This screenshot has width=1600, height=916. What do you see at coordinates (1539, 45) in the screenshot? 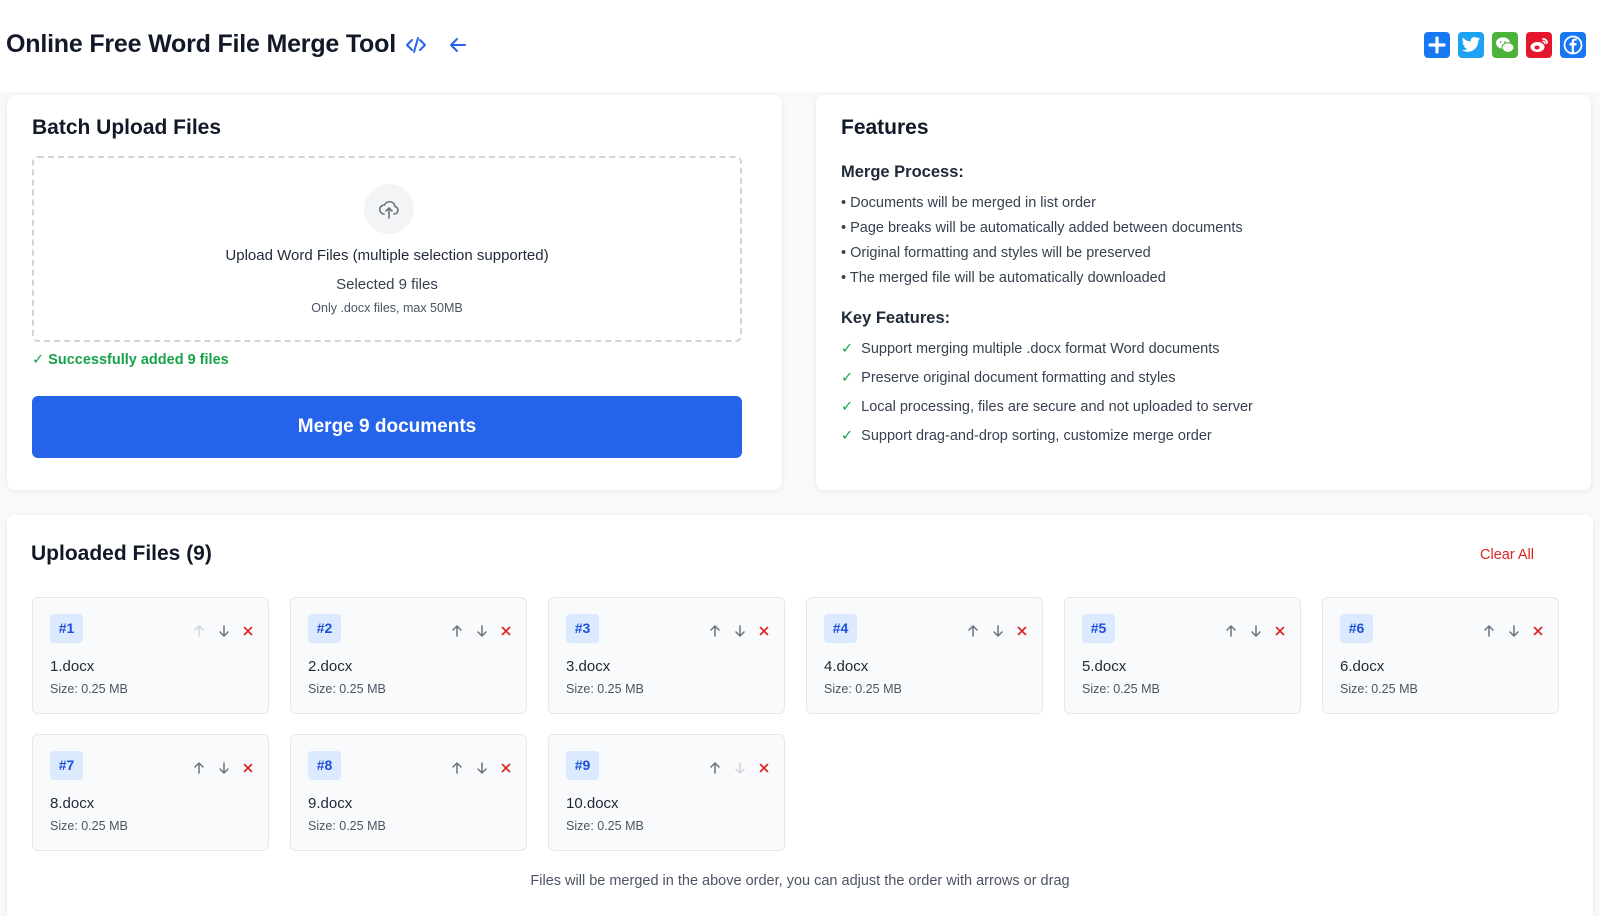
I see `weibo-icon` at bounding box center [1539, 45].